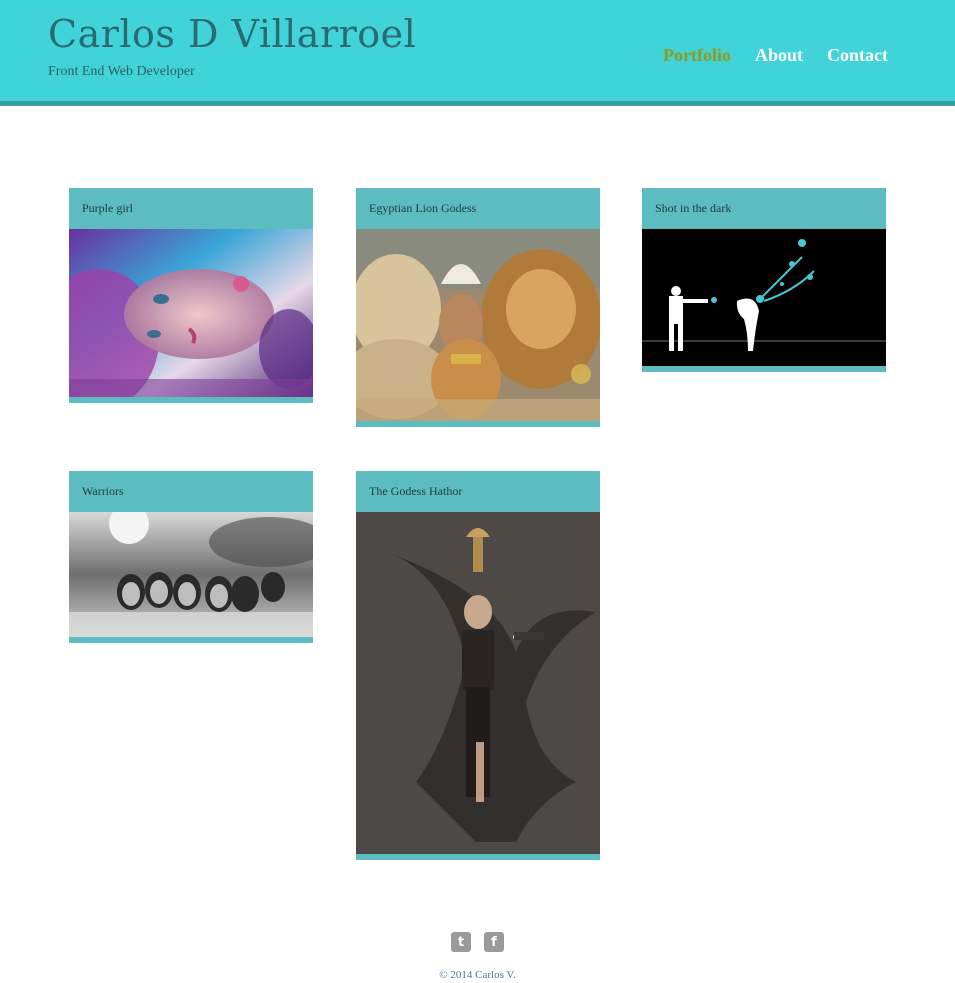 This screenshot has width=955, height=983. I want to click on nav-contact: Contact, so click(857, 55).